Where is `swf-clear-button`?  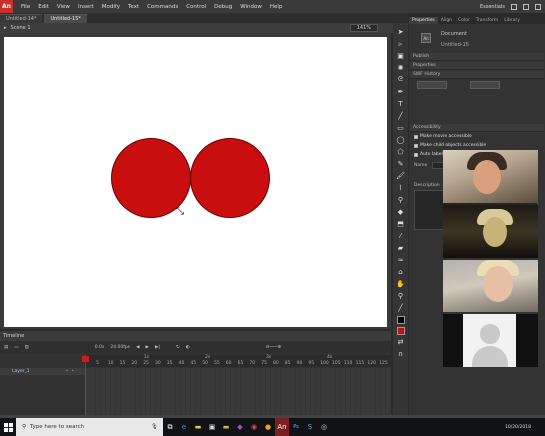
swf-clear-button is located at coordinates (485, 85).